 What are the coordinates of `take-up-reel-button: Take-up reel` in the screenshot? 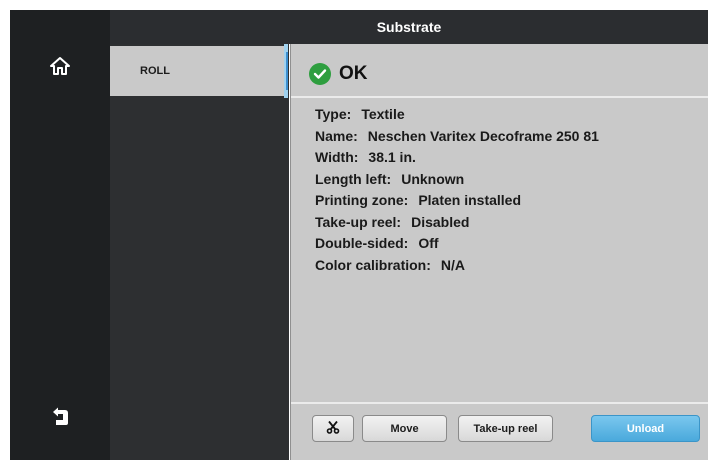 It's located at (505, 428).